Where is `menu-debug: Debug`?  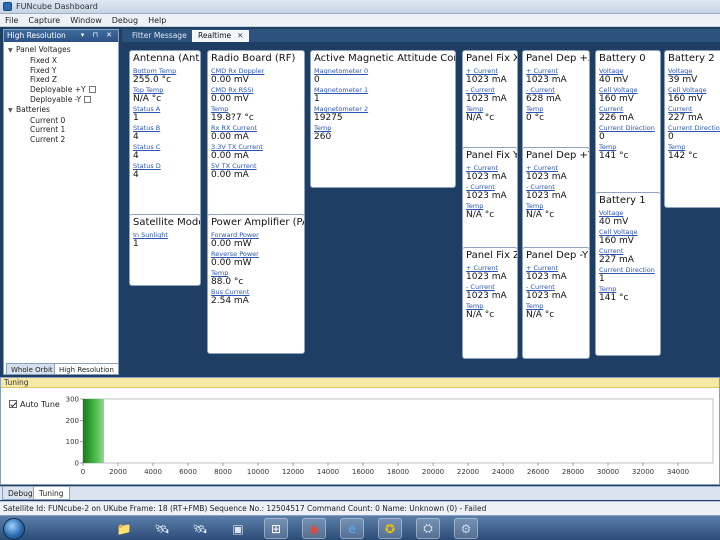
menu-debug: Debug is located at coordinates (125, 19).